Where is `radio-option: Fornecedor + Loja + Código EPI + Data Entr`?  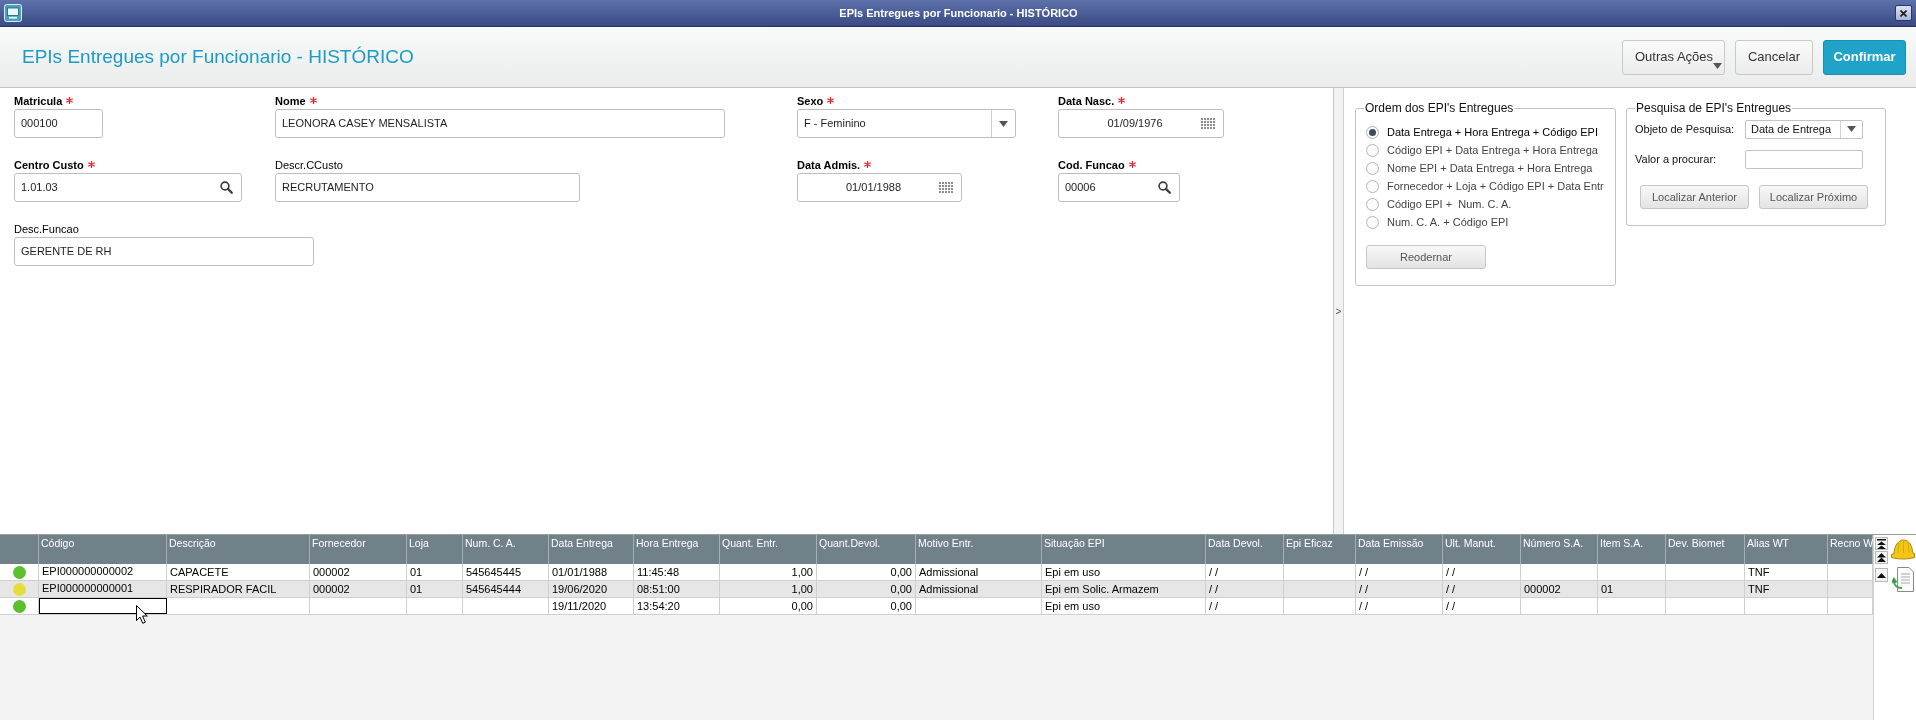 radio-option: Fornecedor + Loja + Código EPI + Data Entr is located at coordinates (1486, 186).